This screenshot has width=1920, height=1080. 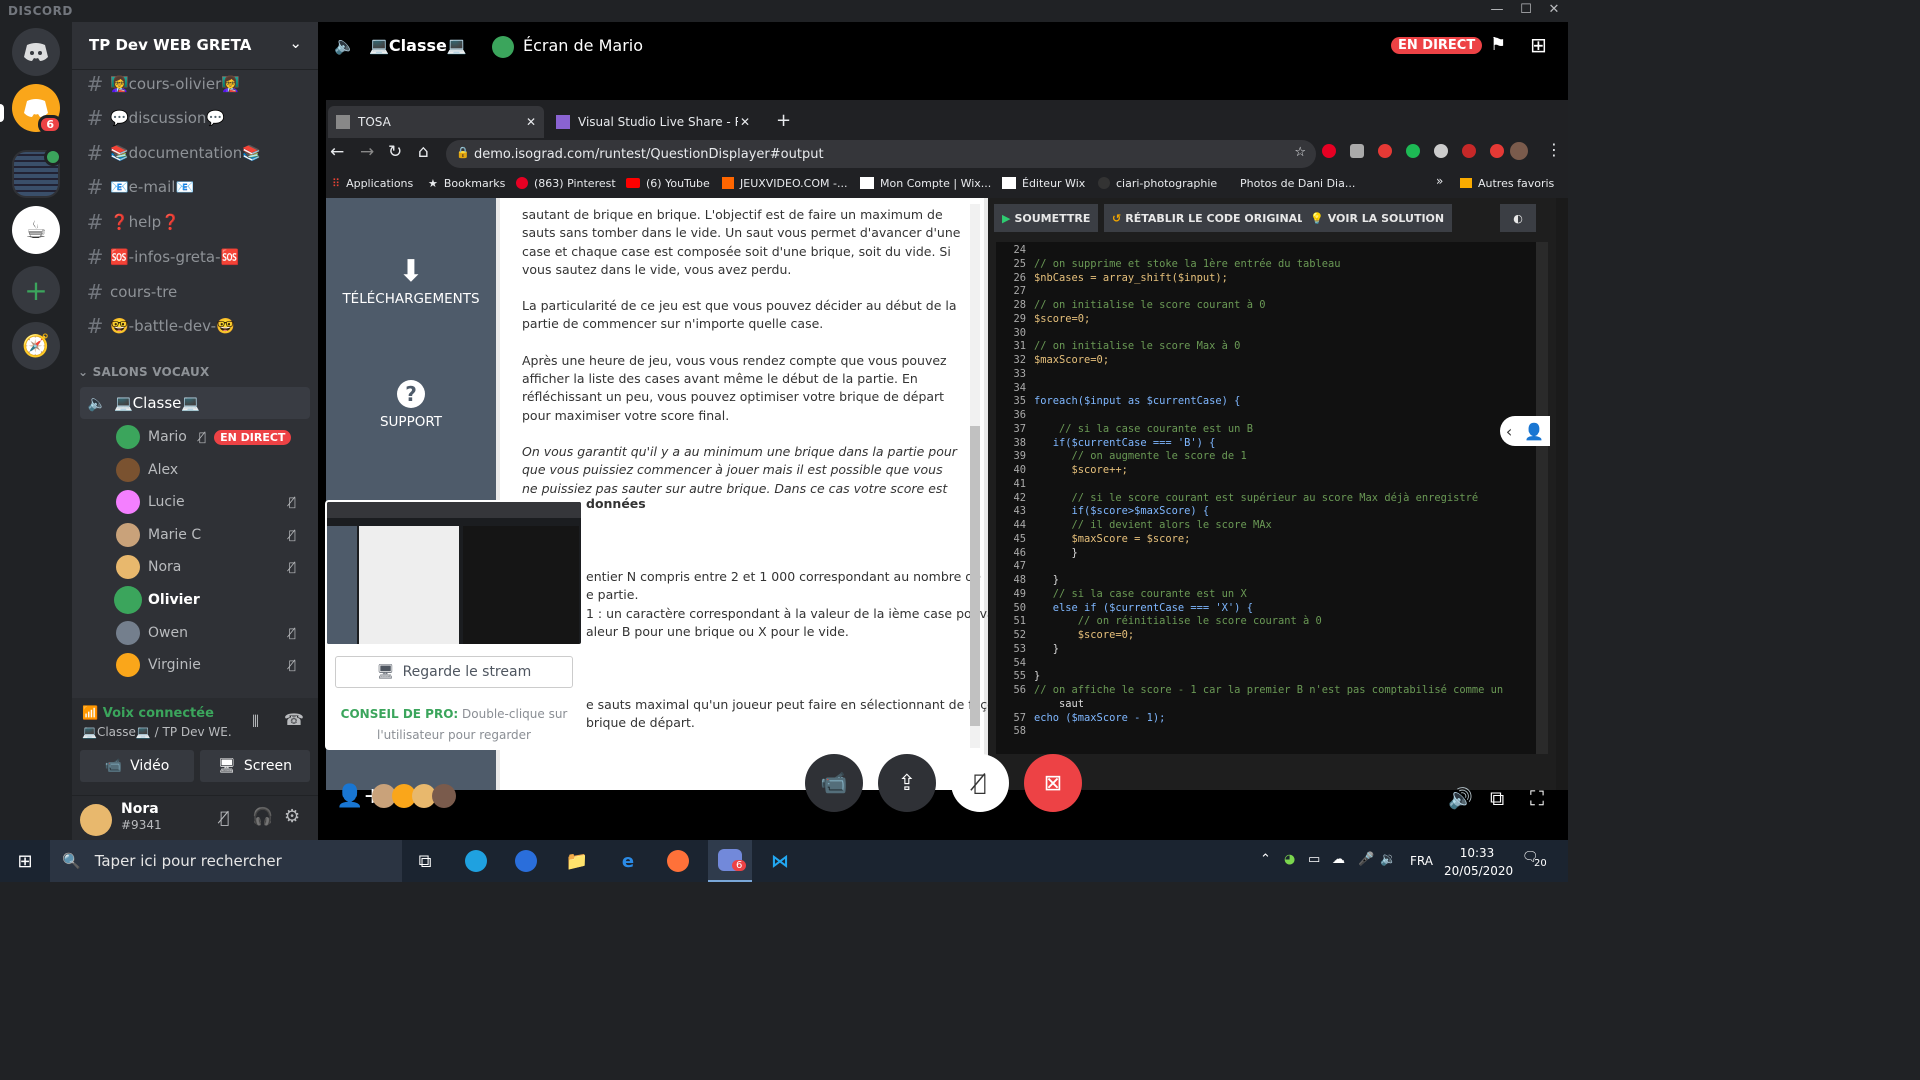 What do you see at coordinates (367, 152) in the screenshot?
I see `forward-icon: →` at bounding box center [367, 152].